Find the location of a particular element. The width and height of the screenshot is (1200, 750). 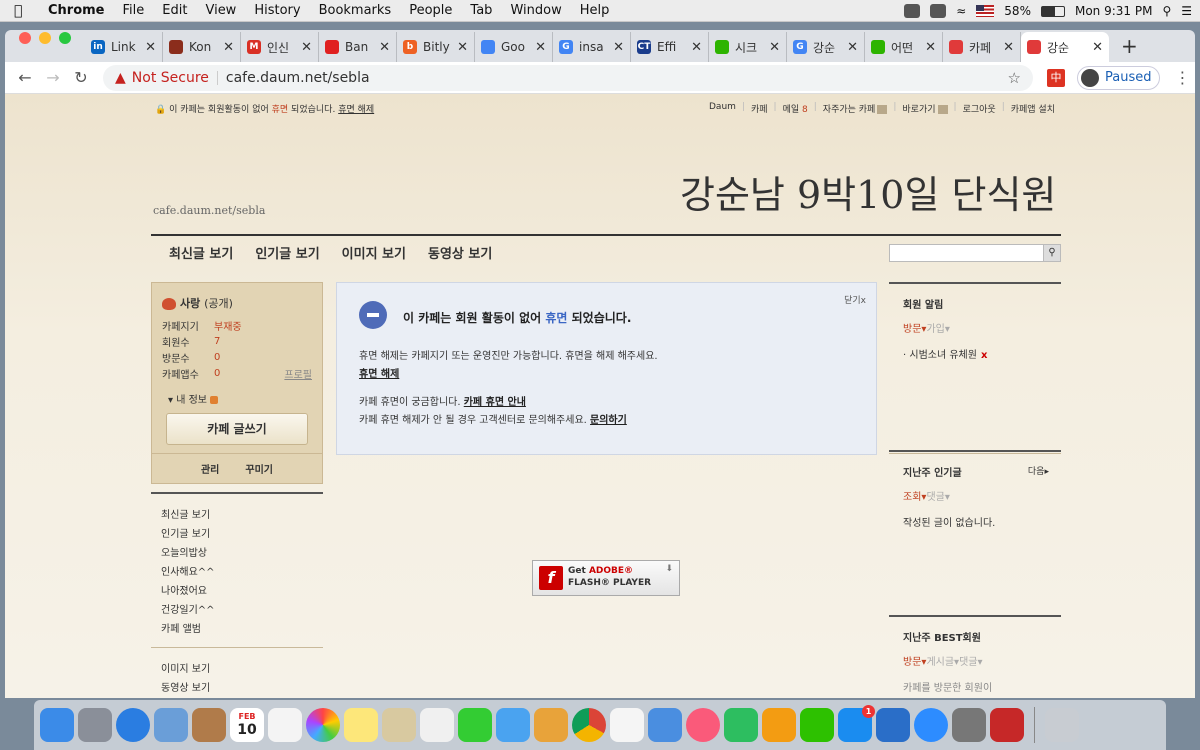

logout-link: 로그아웃 is located at coordinates (979, 108).